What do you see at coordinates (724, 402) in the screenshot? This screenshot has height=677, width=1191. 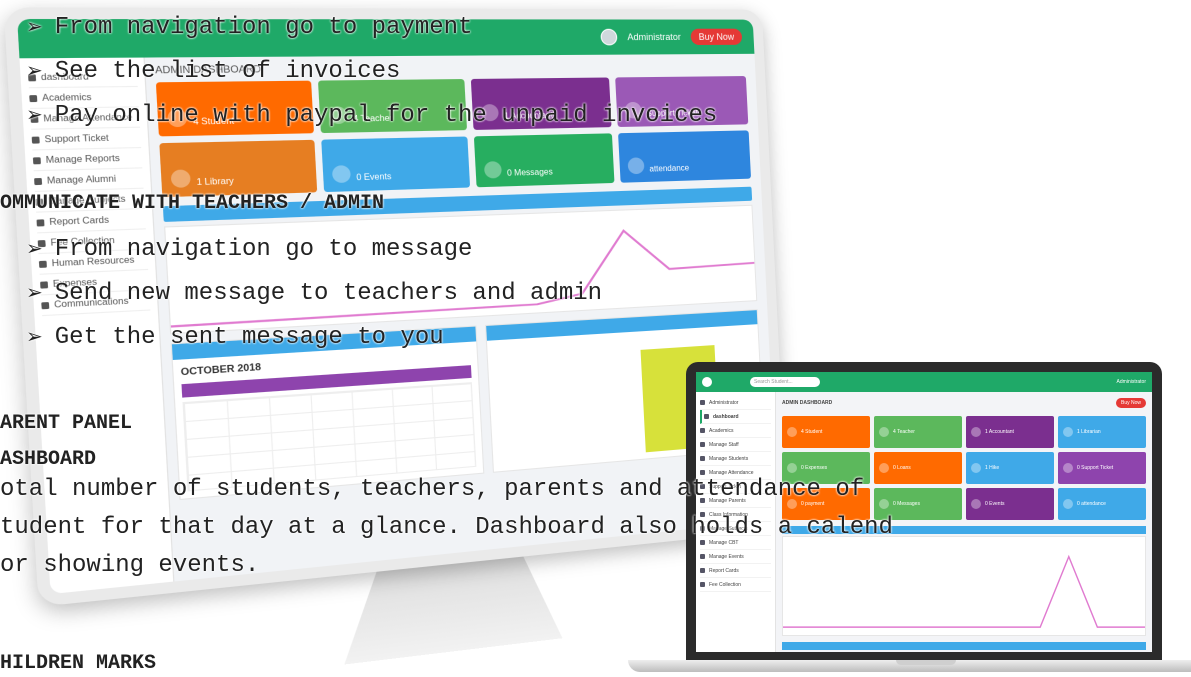 I see `sidebar-item-label: Administrator` at bounding box center [724, 402].